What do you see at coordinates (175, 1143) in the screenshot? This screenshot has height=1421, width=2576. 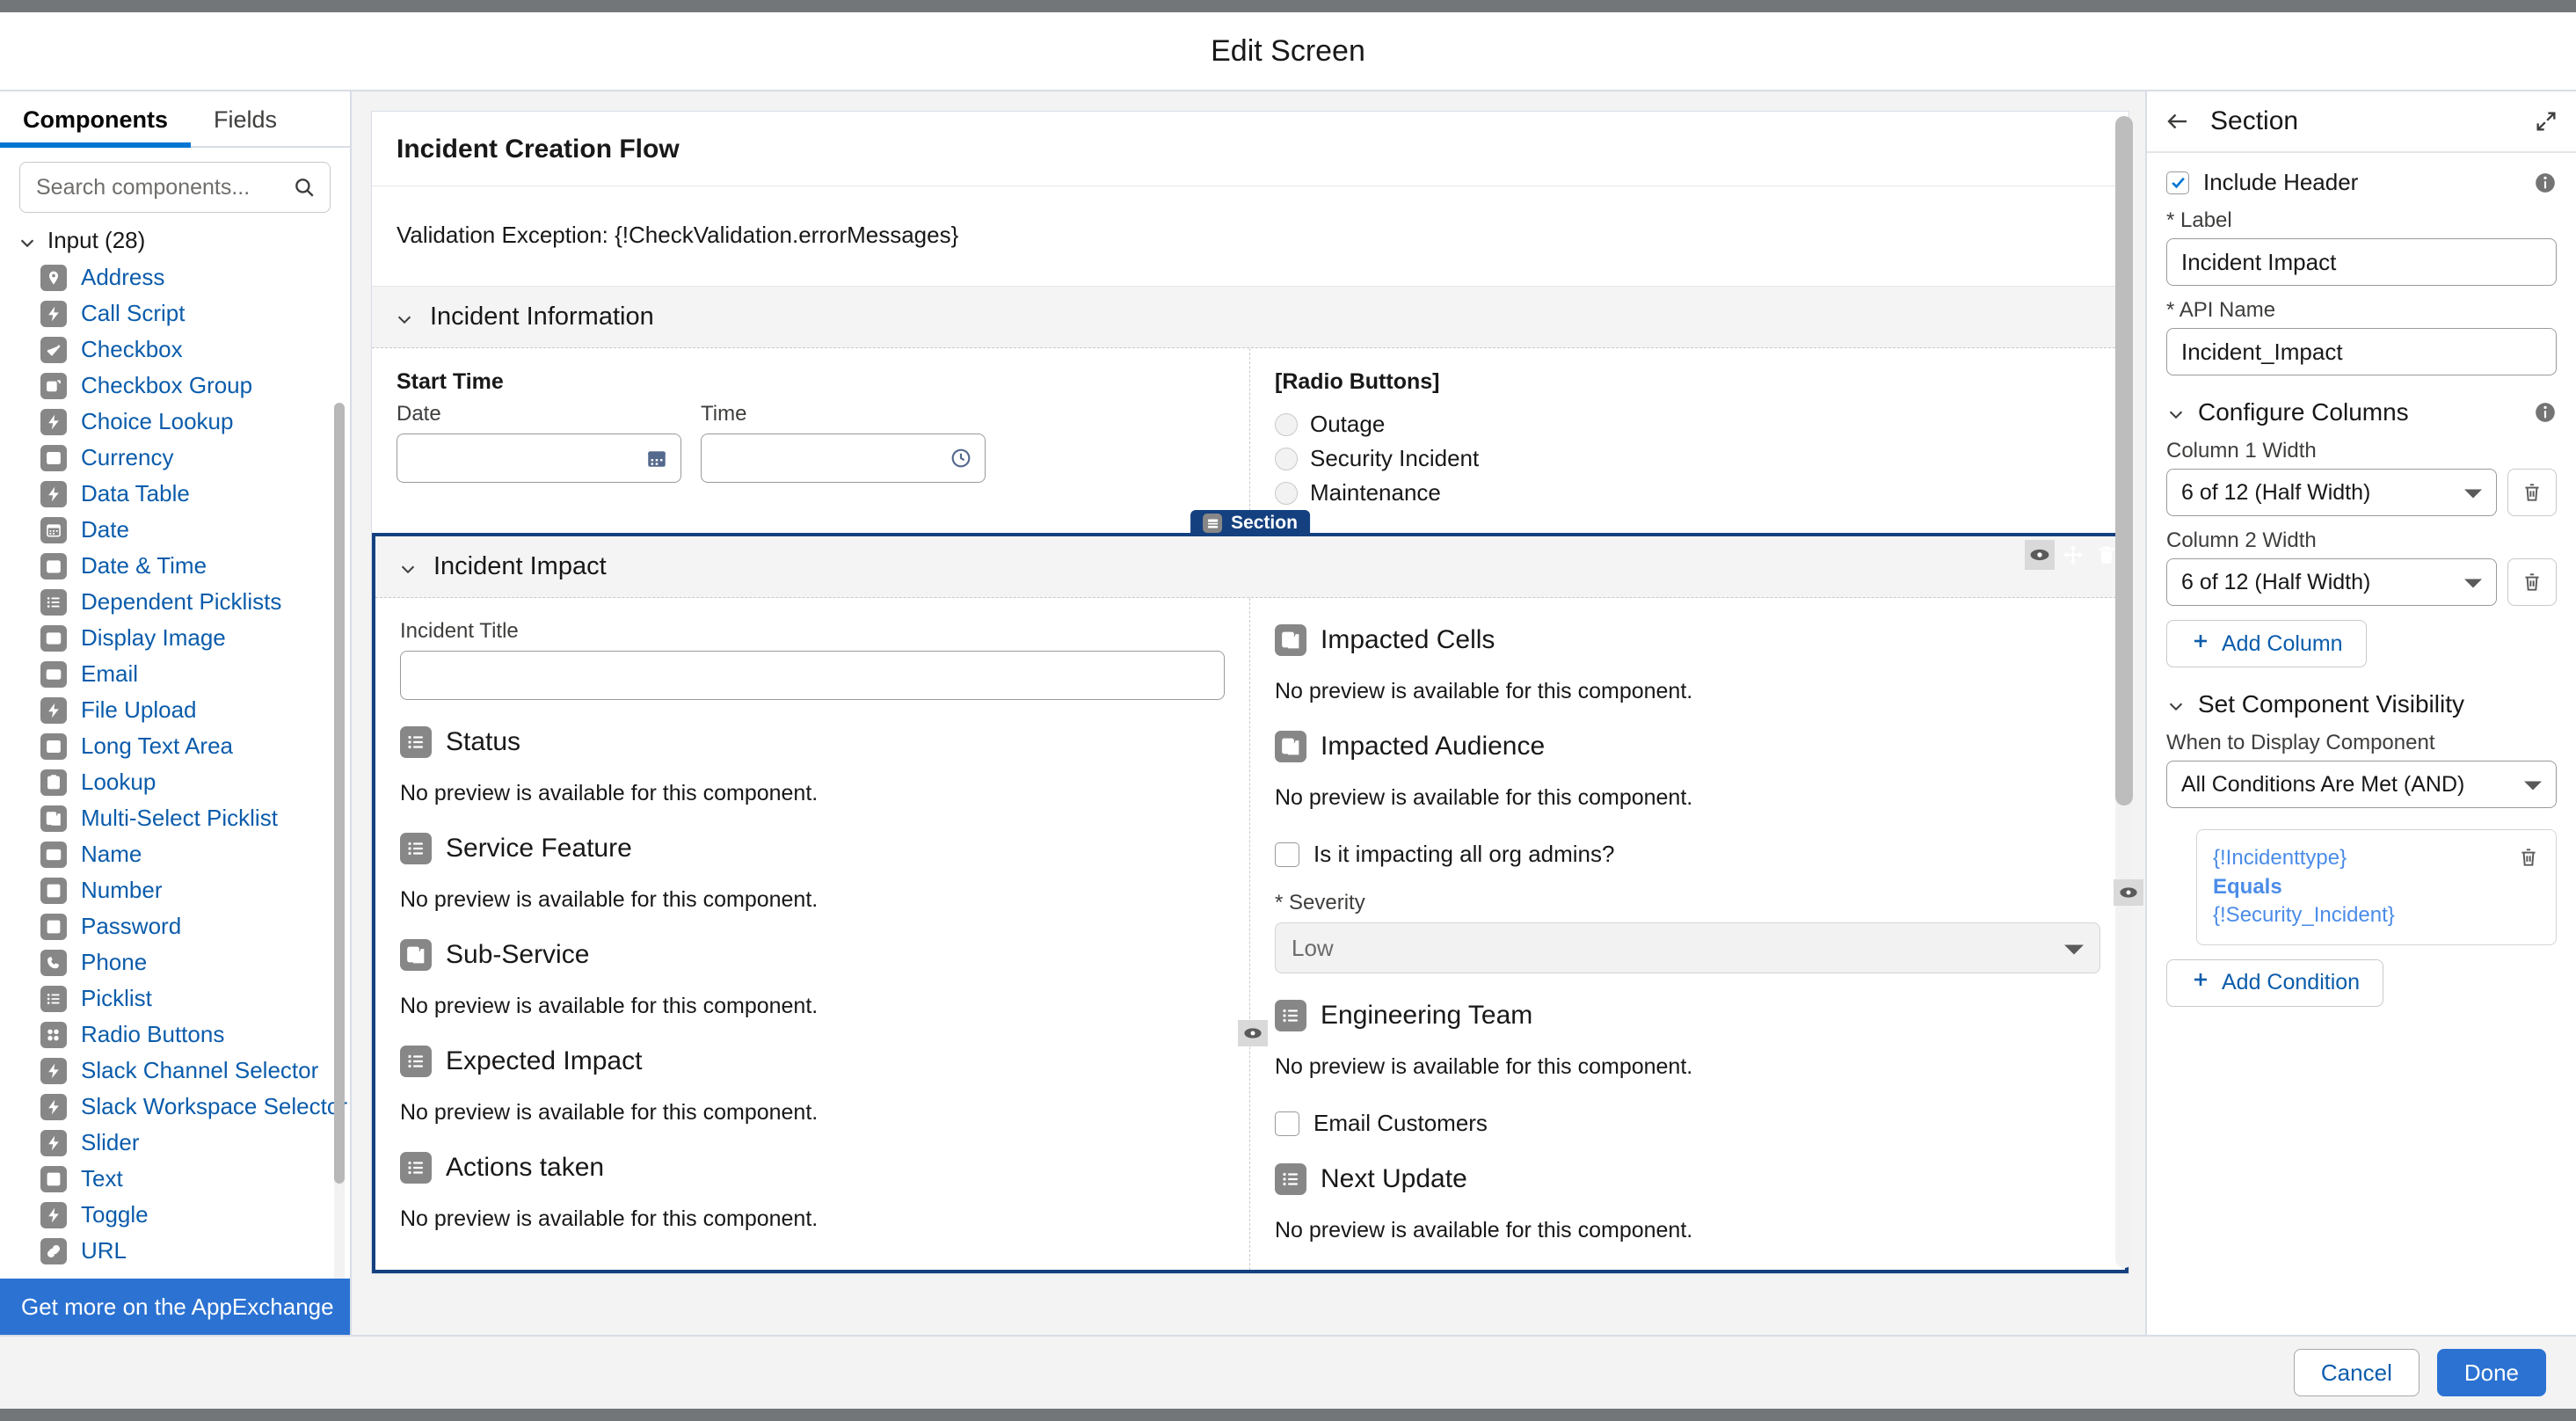 I see `component-item-slider: Slider` at bounding box center [175, 1143].